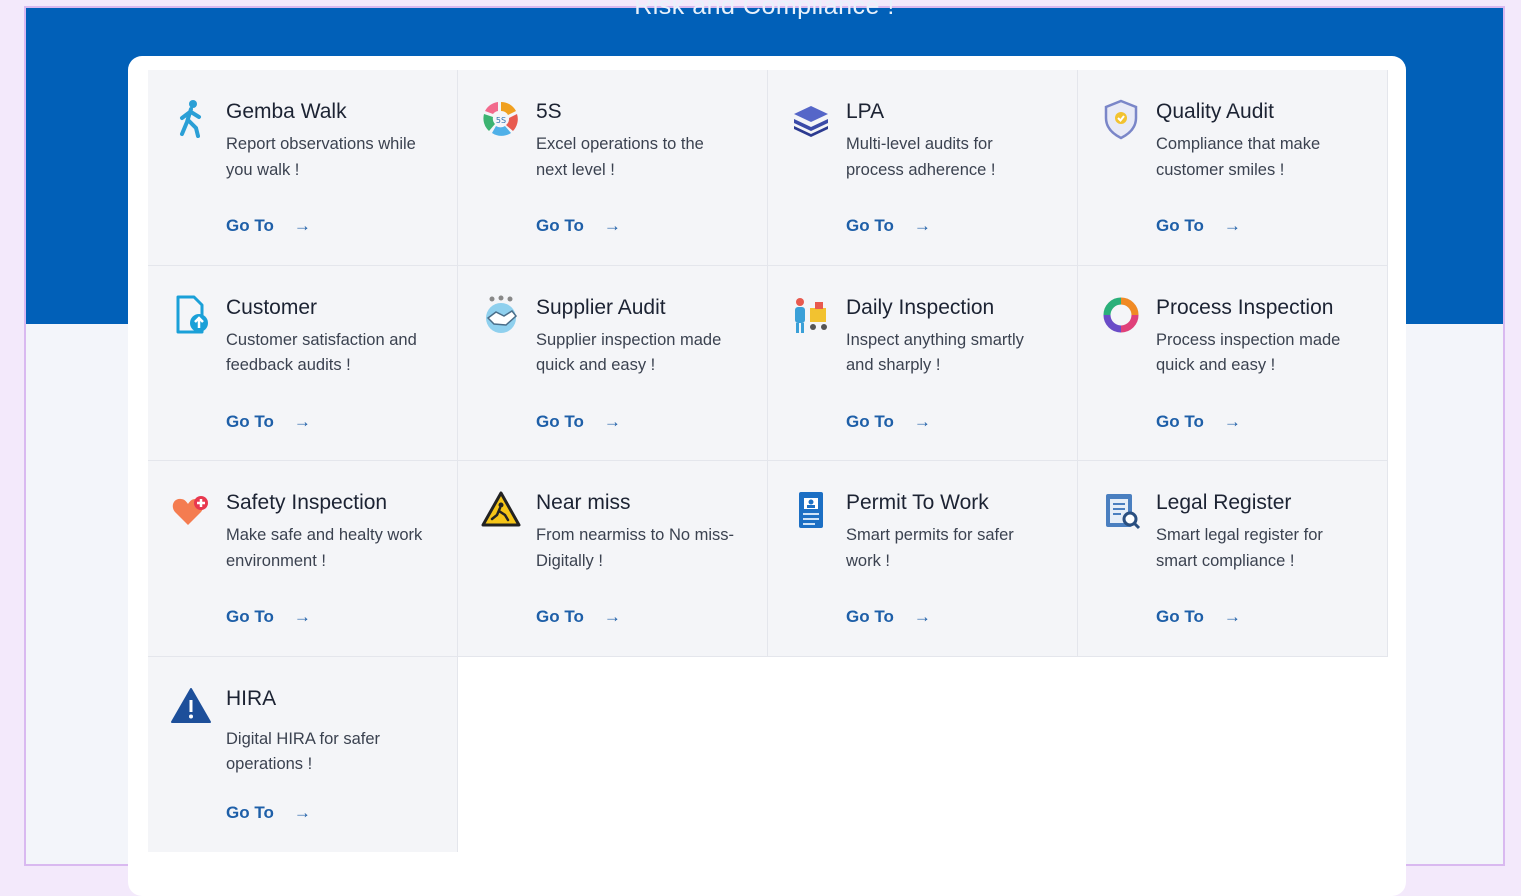 This screenshot has height=896, width=1521. What do you see at coordinates (811, 315) in the screenshot?
I see `worker-cart-icon` at bounding box center [811, 315].